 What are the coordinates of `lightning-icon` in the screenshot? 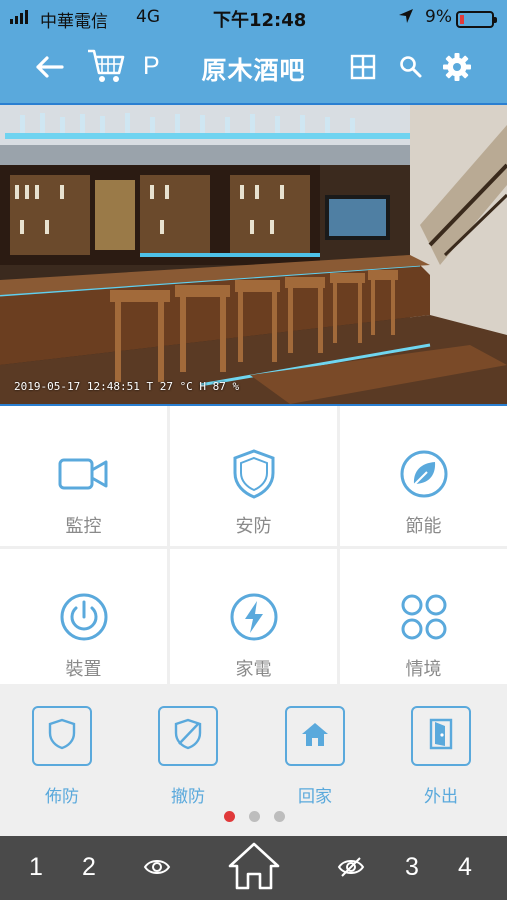 It's located at (254, 617).